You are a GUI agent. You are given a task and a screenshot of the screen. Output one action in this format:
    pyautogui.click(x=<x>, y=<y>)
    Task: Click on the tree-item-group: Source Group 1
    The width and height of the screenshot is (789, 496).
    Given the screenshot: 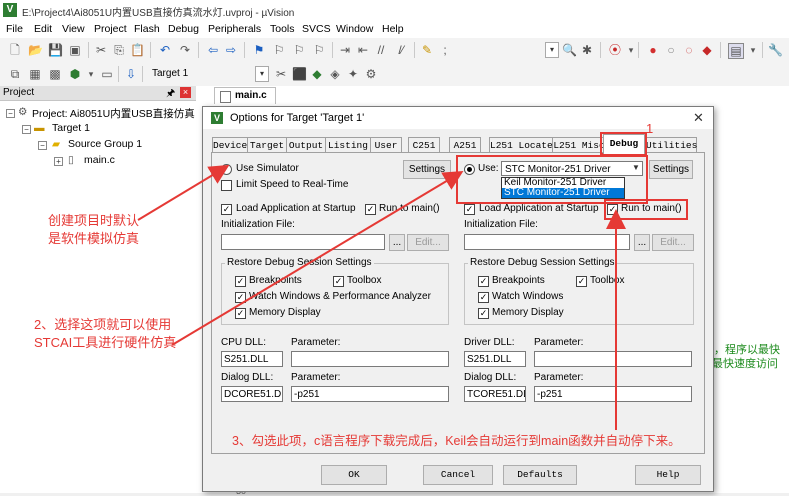 What is the action you would take?
    pyautogui.click(x=105, y=144)
    